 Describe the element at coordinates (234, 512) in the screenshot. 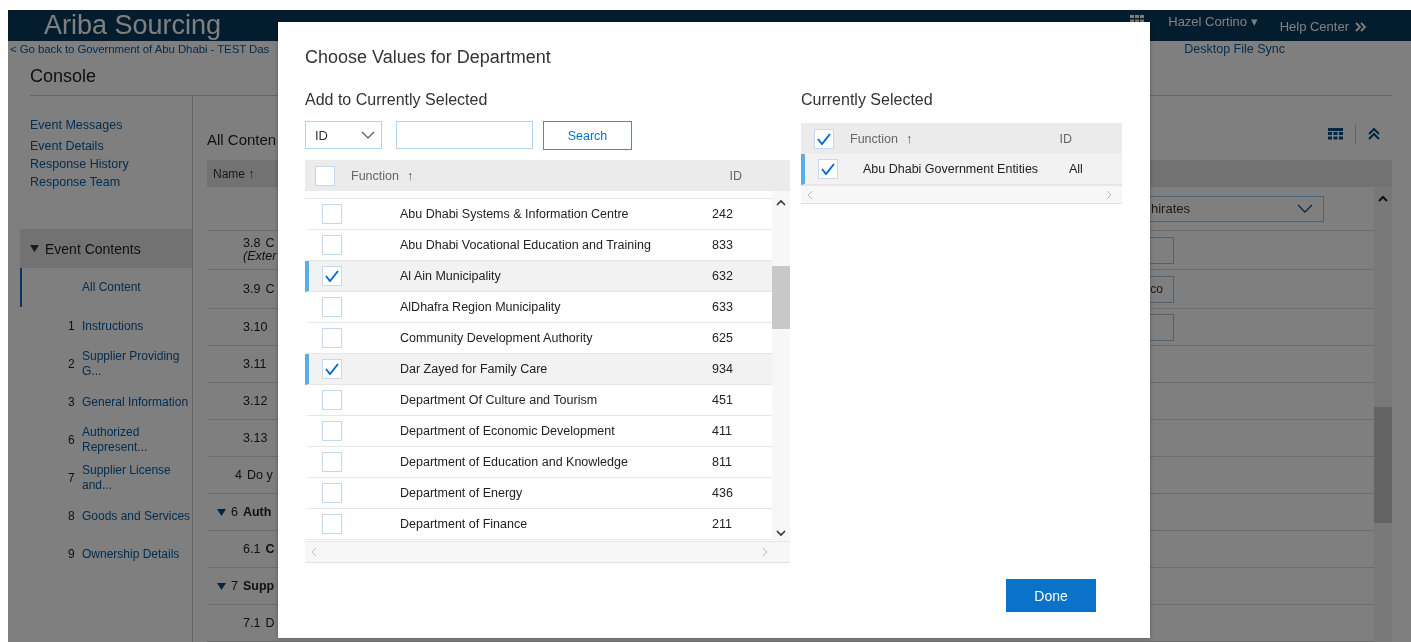

I see `row-number: 6` at that location.